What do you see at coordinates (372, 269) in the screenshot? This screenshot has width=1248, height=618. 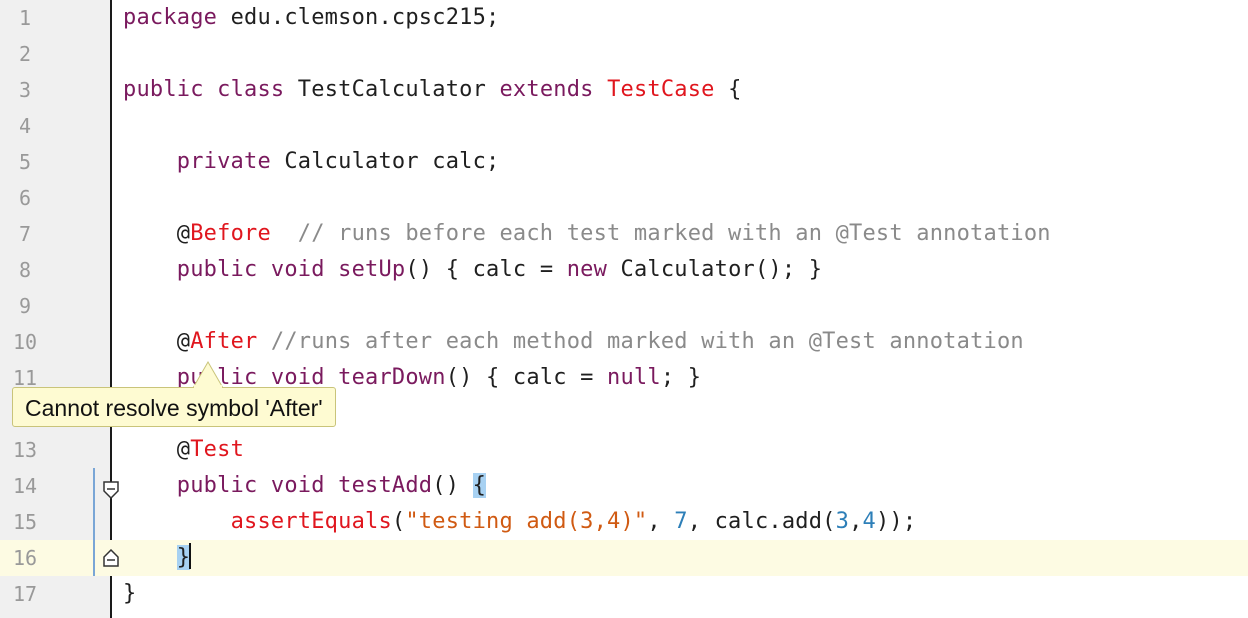 I see `code-token: setUp` at bounding box center [372, 269].